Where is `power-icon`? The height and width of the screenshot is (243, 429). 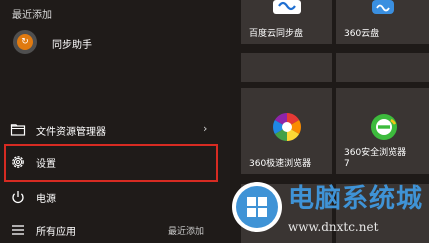
power-icon is located at coordinates (18, 197).